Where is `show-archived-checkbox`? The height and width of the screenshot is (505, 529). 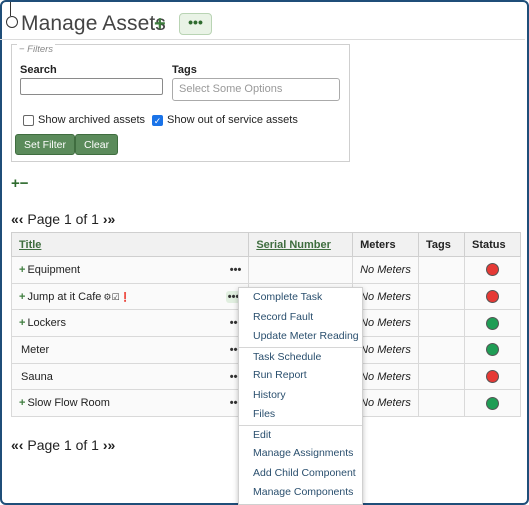
show-archived-checkbox is located at coordinates (28, 120).